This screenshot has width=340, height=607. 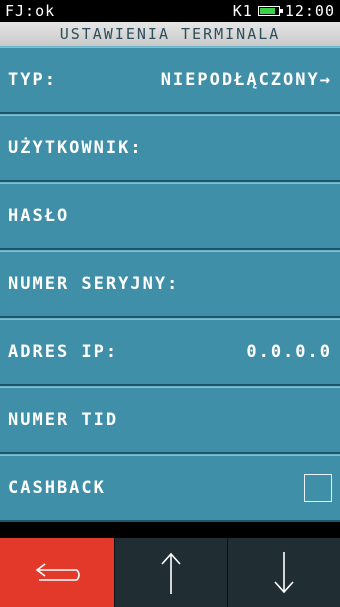 I want to click on status-bar: FJ:ok K1 12:00, so click(x=170, y=11).